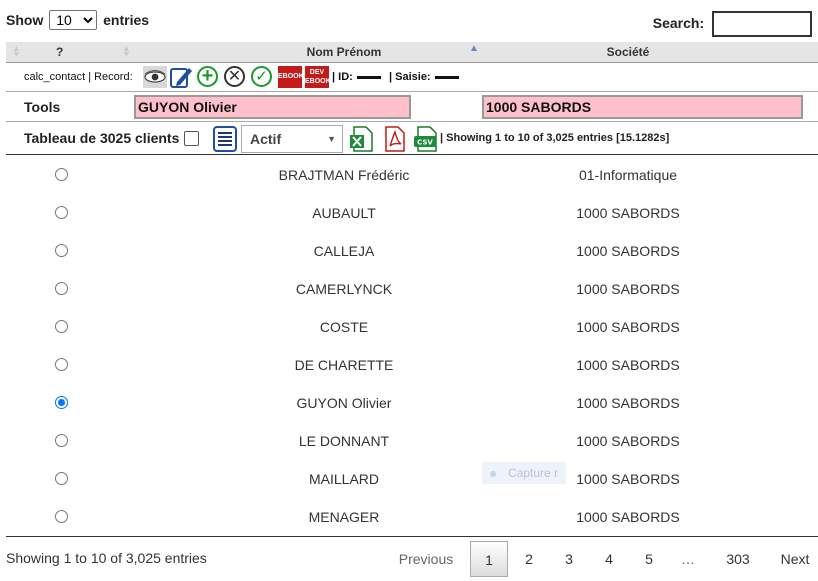 The height and width of the screenshot is (581, 818). I want to click on table-row: CALLEJA 1000 SABORDS, so click(412, 251).